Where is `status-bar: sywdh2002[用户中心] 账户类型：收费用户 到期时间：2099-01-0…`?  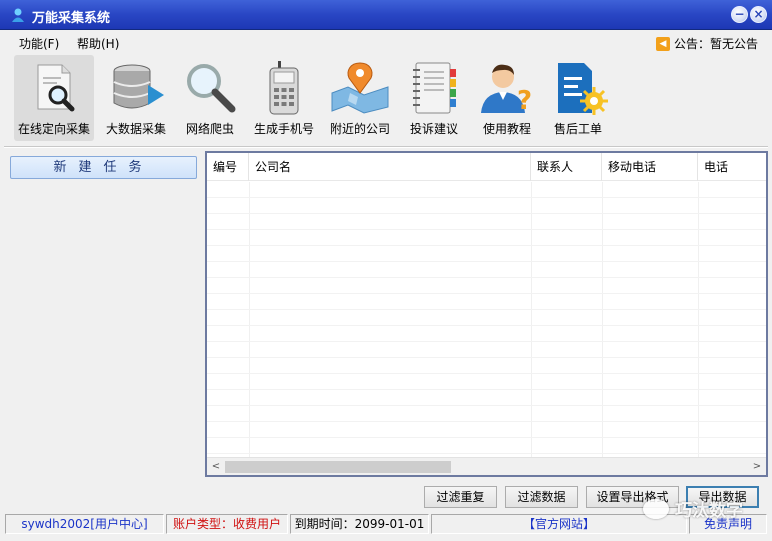
status-bar: sywdh2002[用户中心] 账户类型：收费用户 到期时间：2099-01-0… is located at coordinates (386, 524).